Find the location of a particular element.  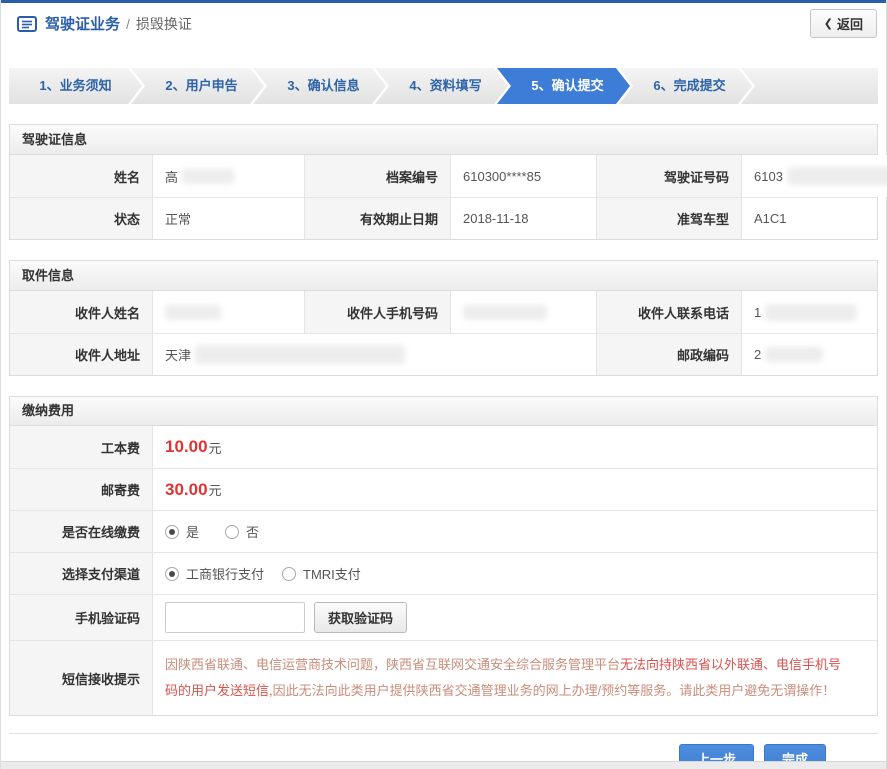

sms-code-label: 手机验证码 is located at coordinates (81, 617).